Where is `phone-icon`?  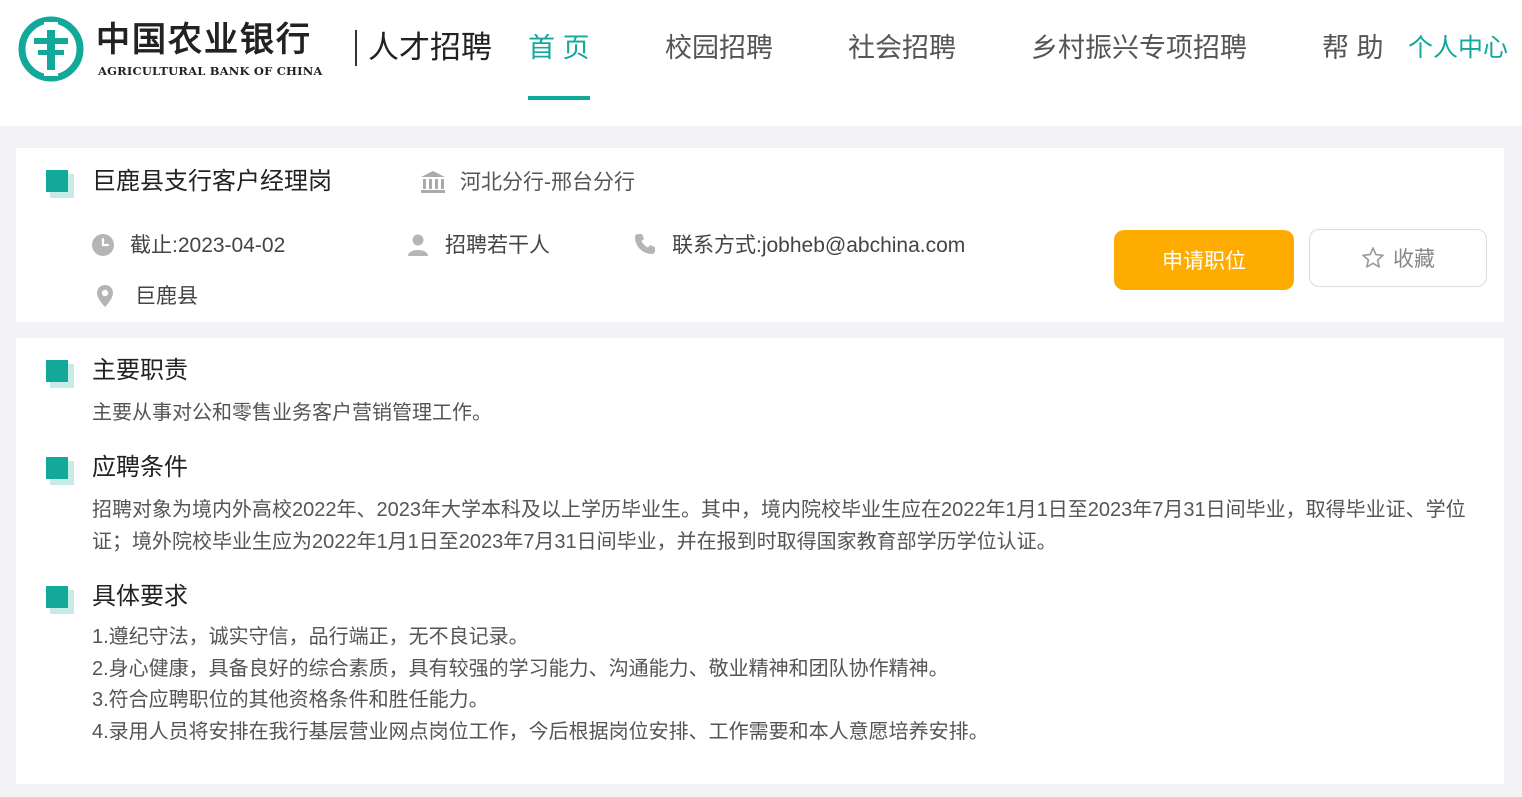 phone-icon is located at coordinates (645, 244).